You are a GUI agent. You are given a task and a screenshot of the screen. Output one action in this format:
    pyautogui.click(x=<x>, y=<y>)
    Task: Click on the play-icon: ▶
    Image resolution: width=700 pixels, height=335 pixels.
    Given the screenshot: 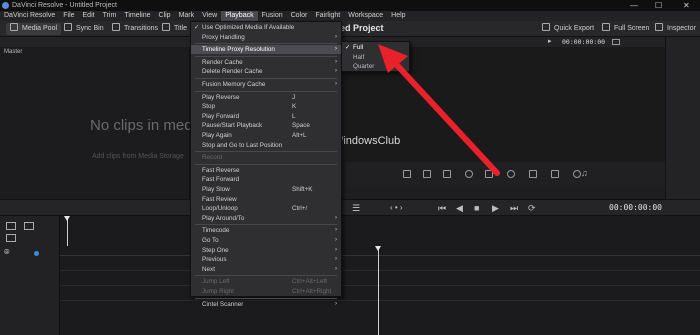 What is the action you would take?
    pyautogui.click(x=496, y=208)
    